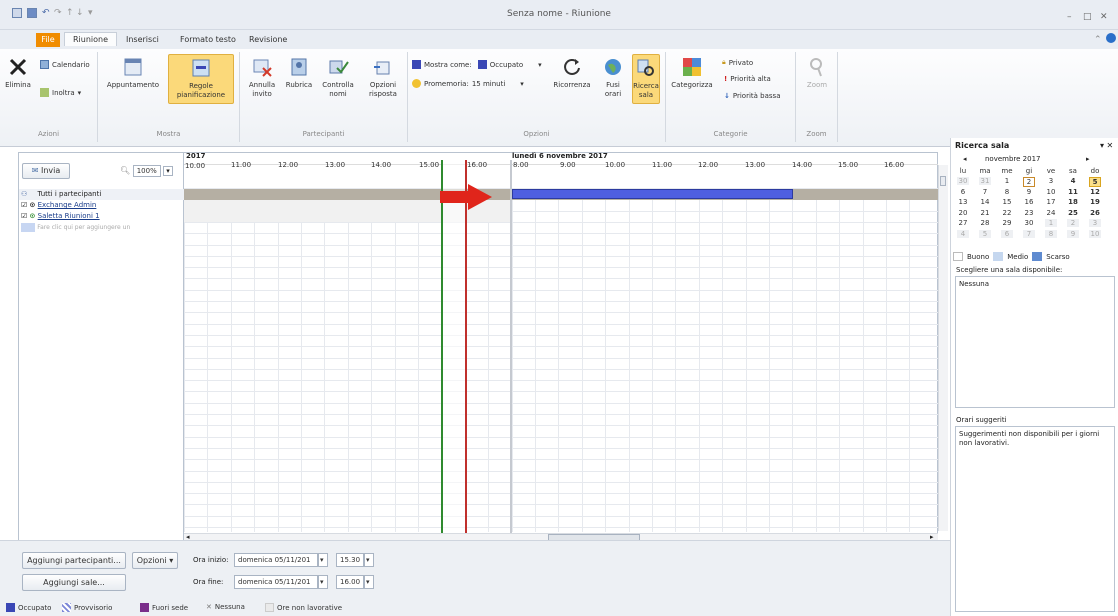 The height and width of the screenshot is (616, 1118). Describe the element at coordinates (572, 73) in the screenshot. I see `ricorrenza-button: Ricorrenza` at that location.